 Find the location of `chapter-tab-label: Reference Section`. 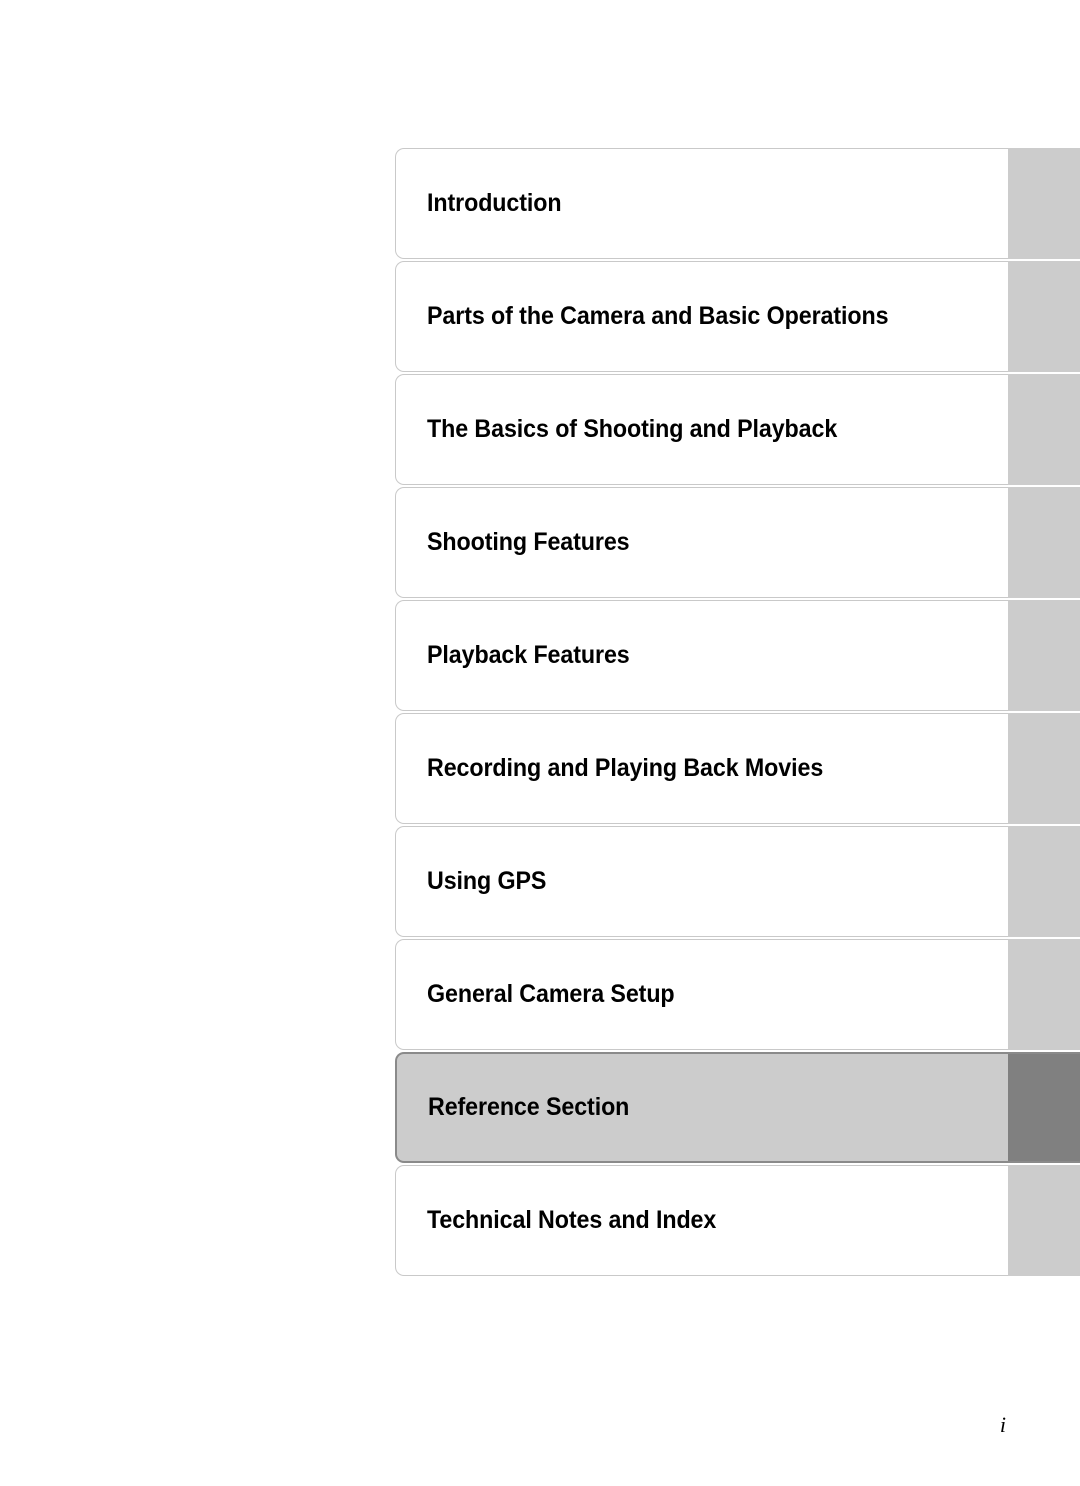

chapter-tab-label: Reference Section is located at coordinates (529, 1107).